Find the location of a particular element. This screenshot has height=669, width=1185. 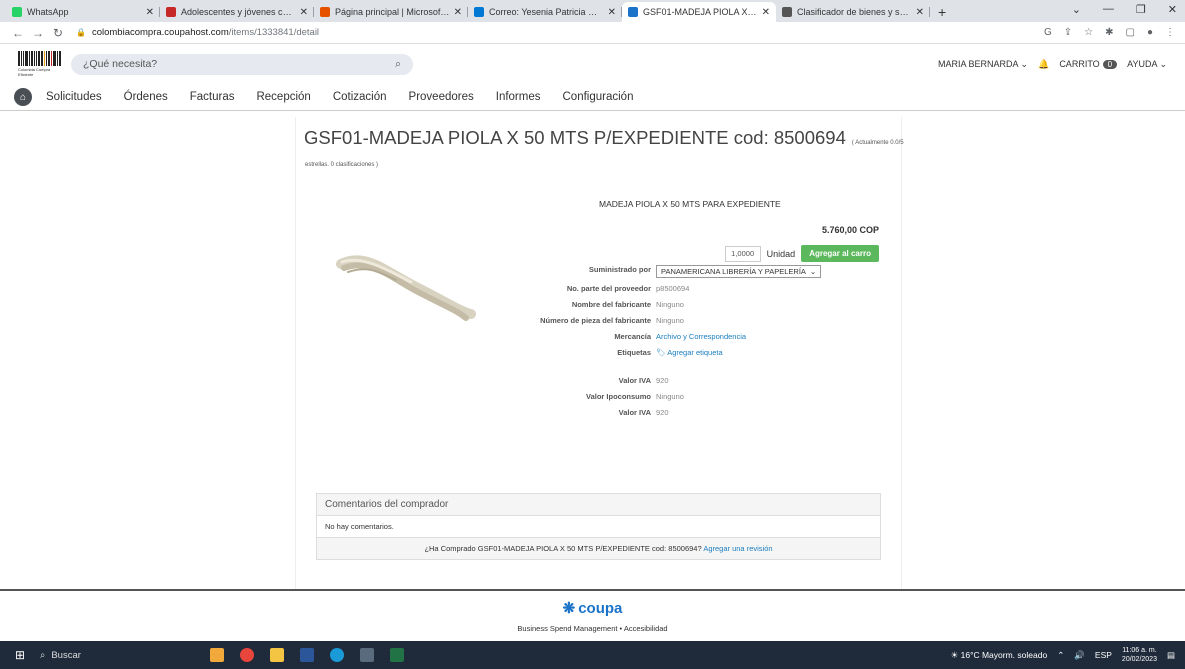

header-actions: MARIA BERNARDA ⌄ 🔔 CARRITO 0 AYUDA ⌄ is located at coordinates (1052, 64).